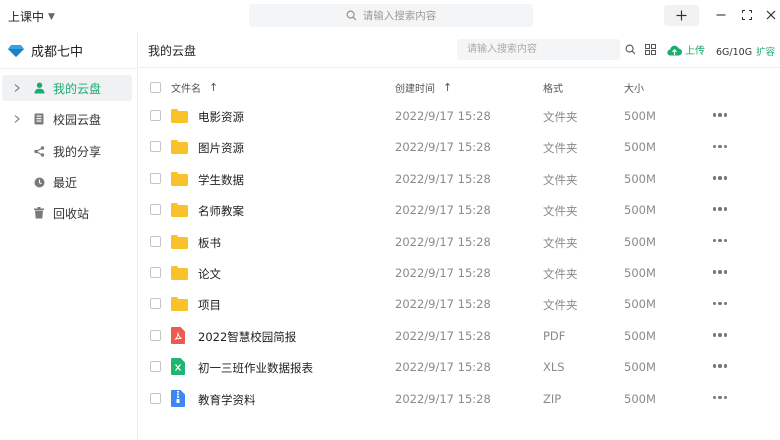  I want to click on minimize-button, so click(721, 15).